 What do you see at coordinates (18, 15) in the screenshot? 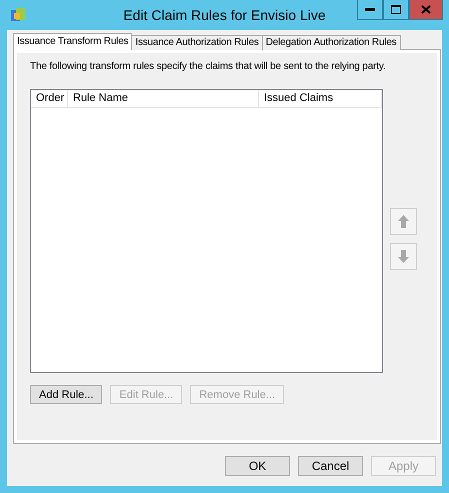
I see `app-icon` at bounding box center [18, 15].